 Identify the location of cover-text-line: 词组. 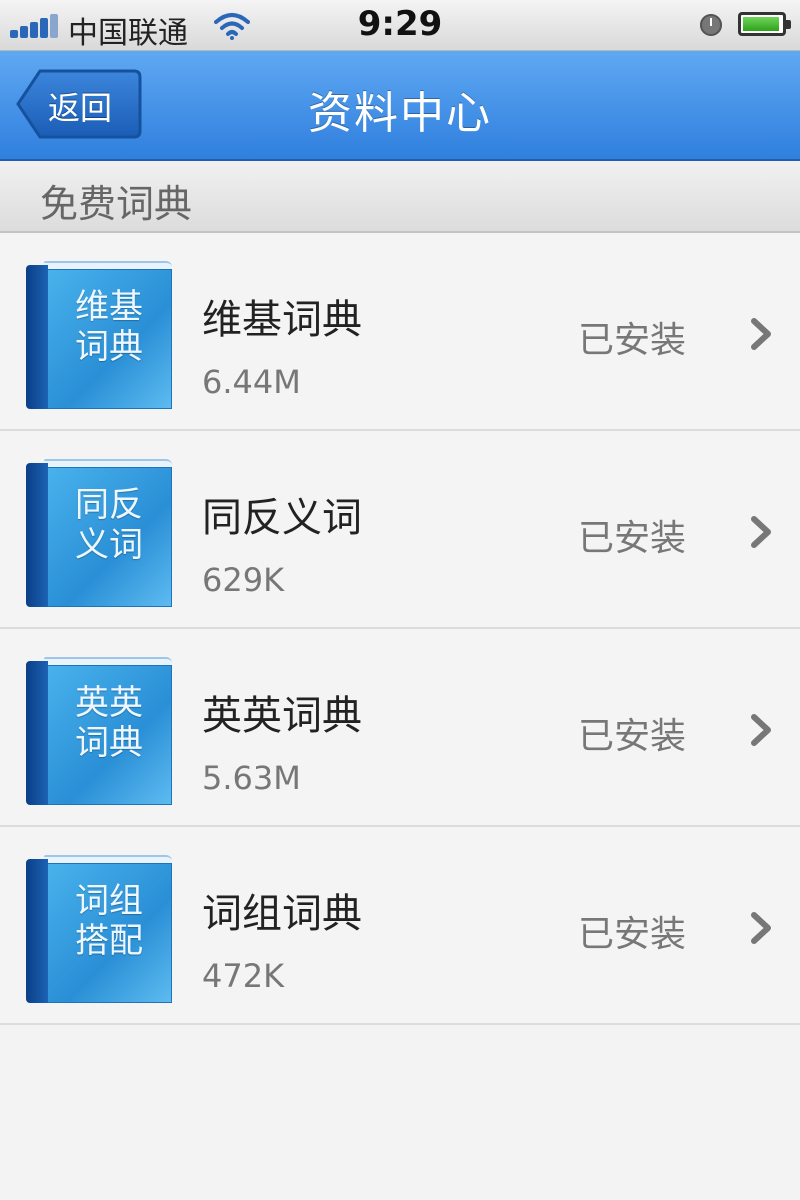
(109, 901).